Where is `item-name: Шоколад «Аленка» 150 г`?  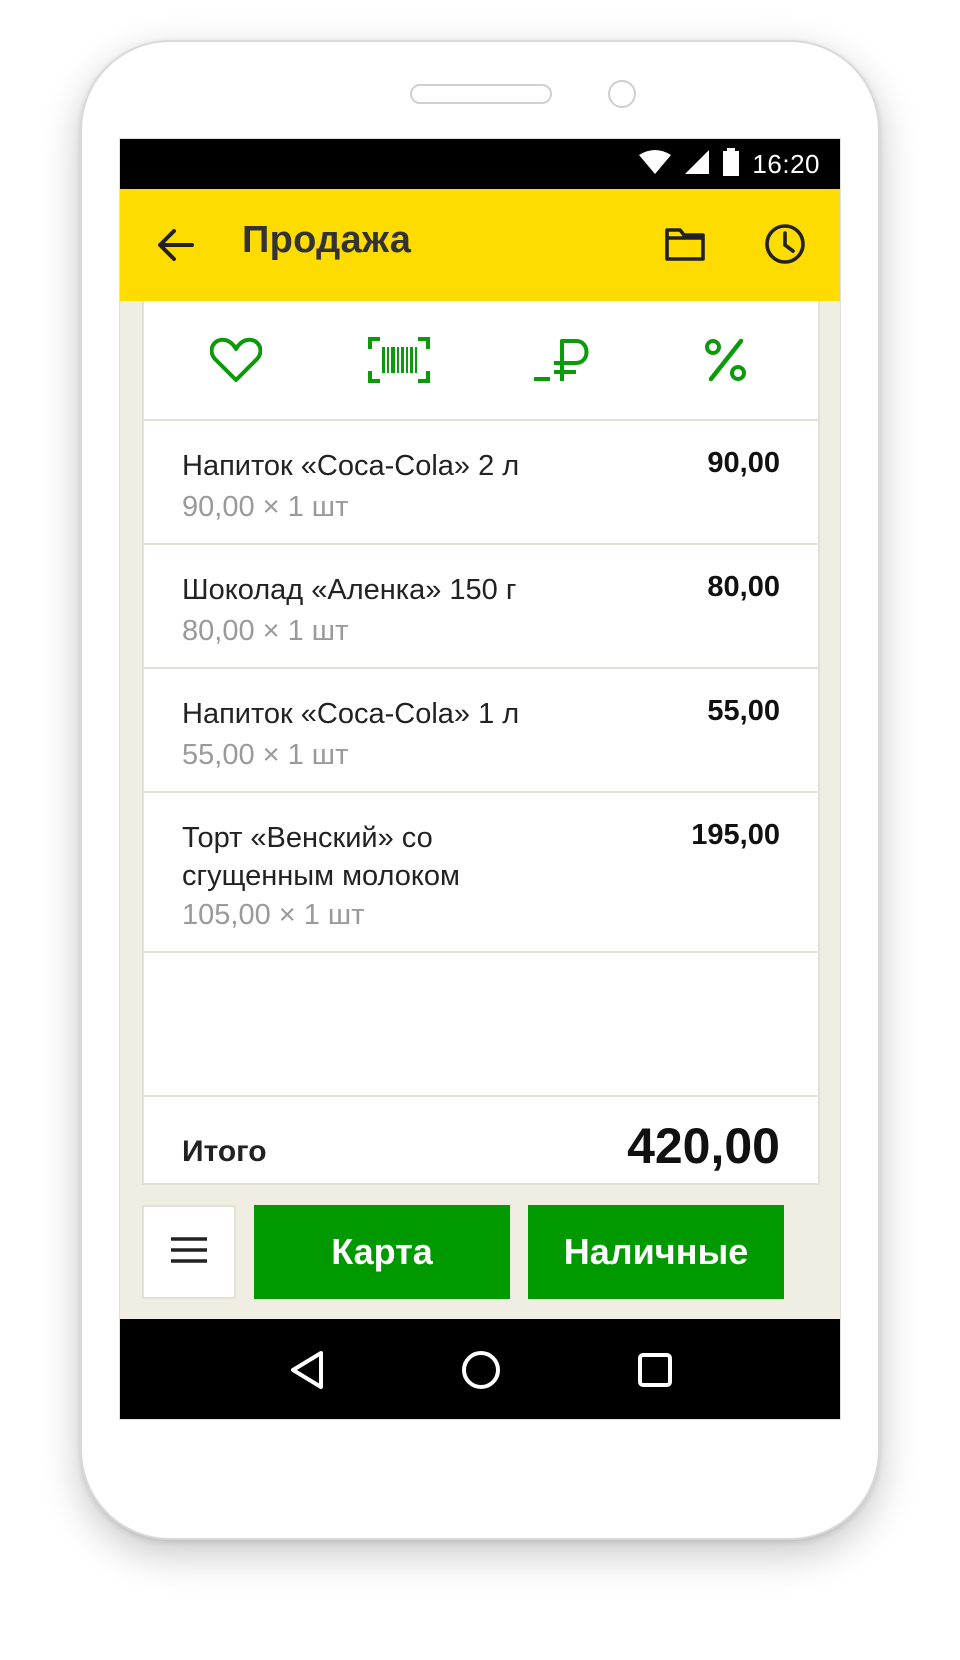 item-name: Шоколад «Аленка» 150 г is located at coordinates (349, 590).